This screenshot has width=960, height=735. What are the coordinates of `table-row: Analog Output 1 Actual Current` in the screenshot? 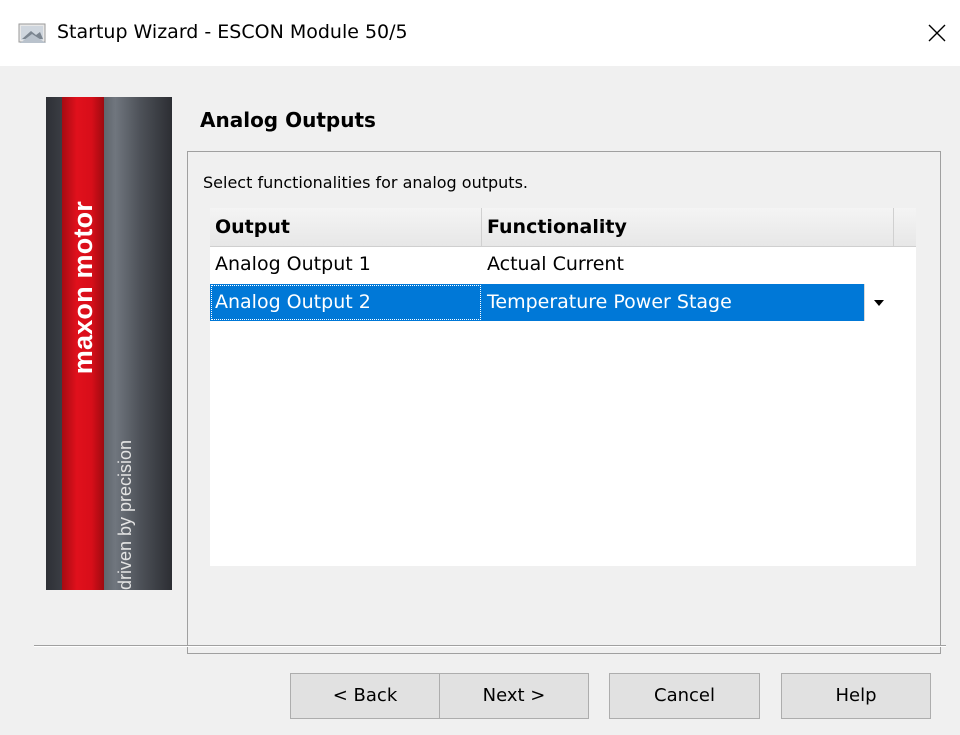 It's located at (563, 264).